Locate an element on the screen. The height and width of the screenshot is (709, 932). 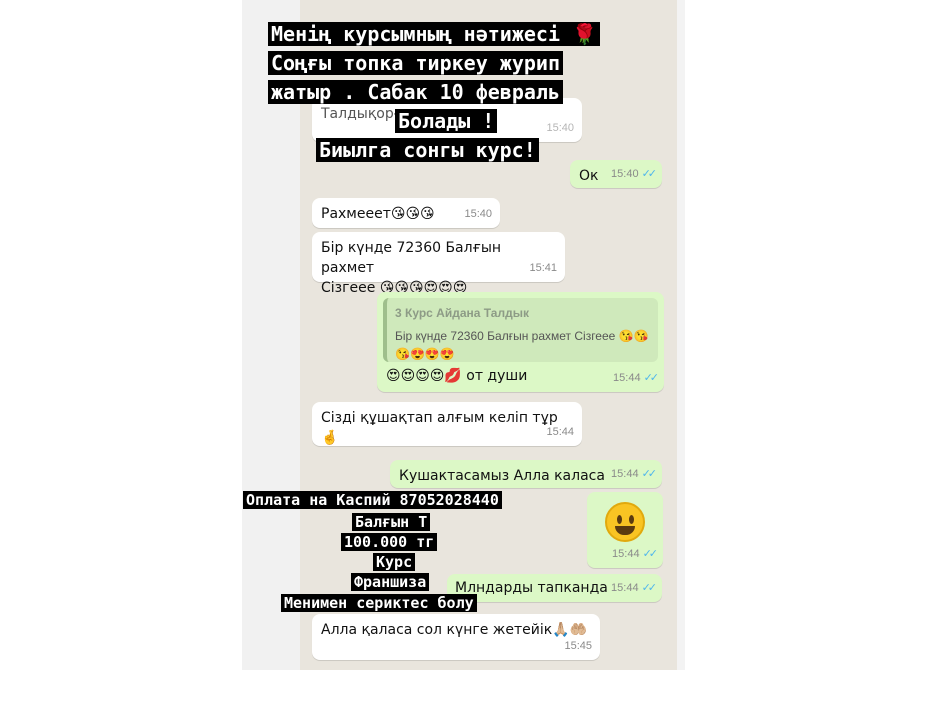
message-time: 15:41 is located at coordinates (543, 268).